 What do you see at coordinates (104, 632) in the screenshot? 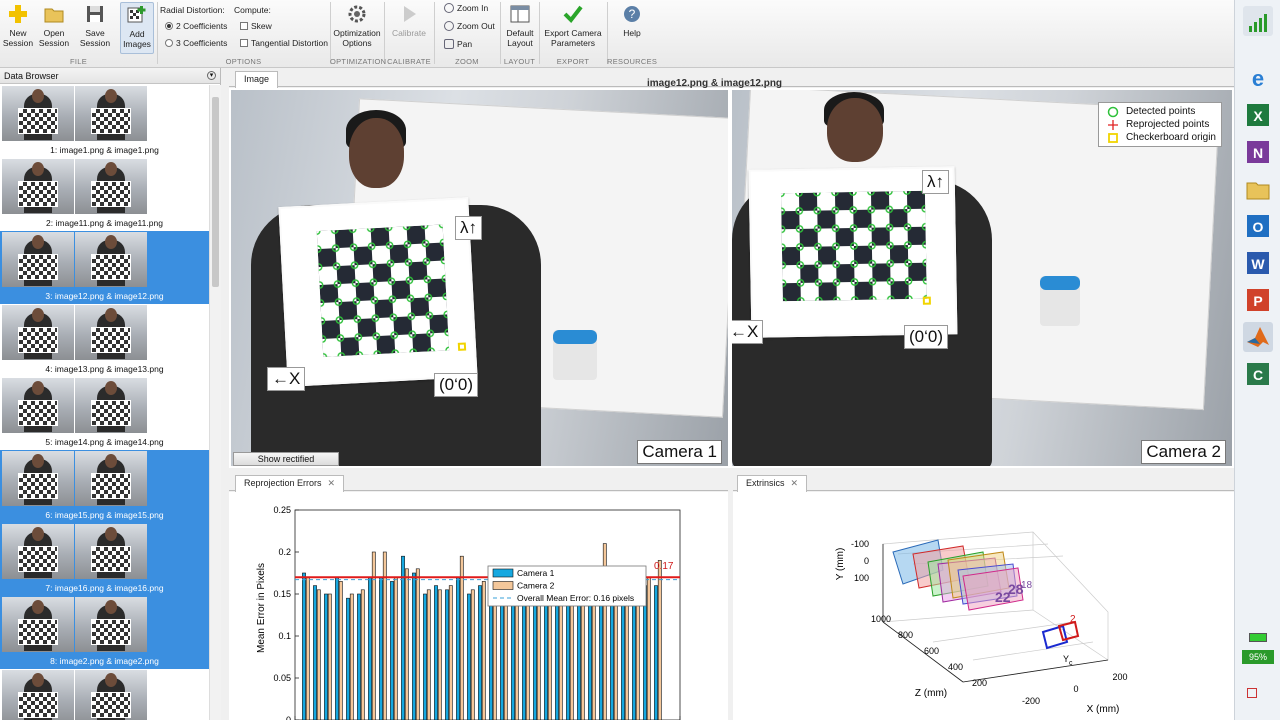
I see `list-item: 8: image2.png & image2.png` at bounding box center [104, 632].